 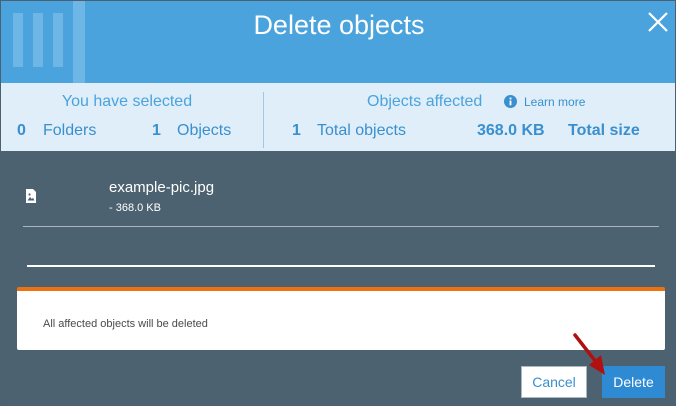 I want to click on close-icon, so click(x=658, y=22).